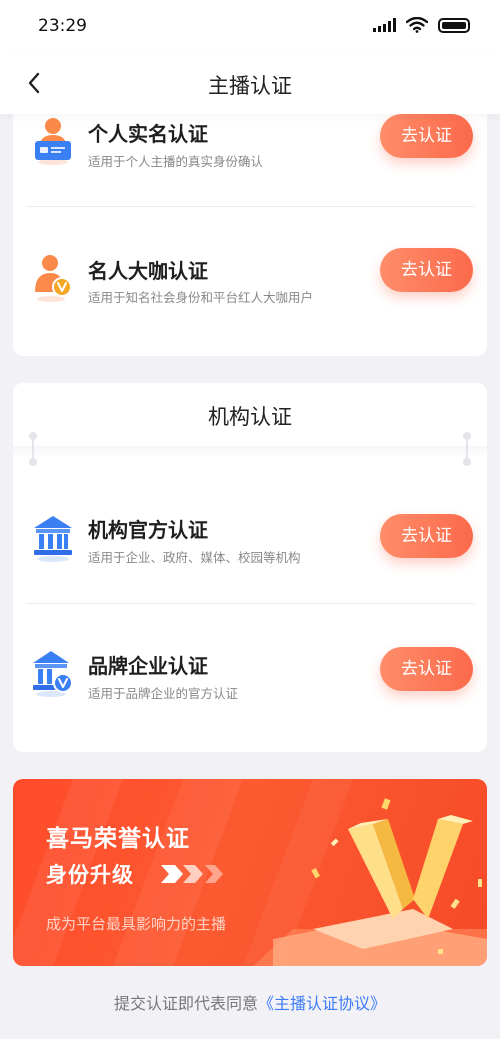 This screenshot has height=1039, width=500. I want to click on item-title: 品牌企业认证, so click(148, 666).